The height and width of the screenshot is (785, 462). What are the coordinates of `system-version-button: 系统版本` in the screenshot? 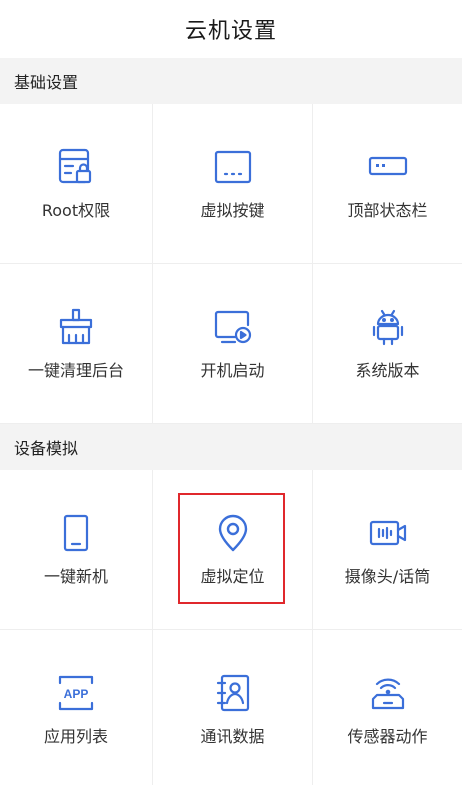 It's located at (387, 344).